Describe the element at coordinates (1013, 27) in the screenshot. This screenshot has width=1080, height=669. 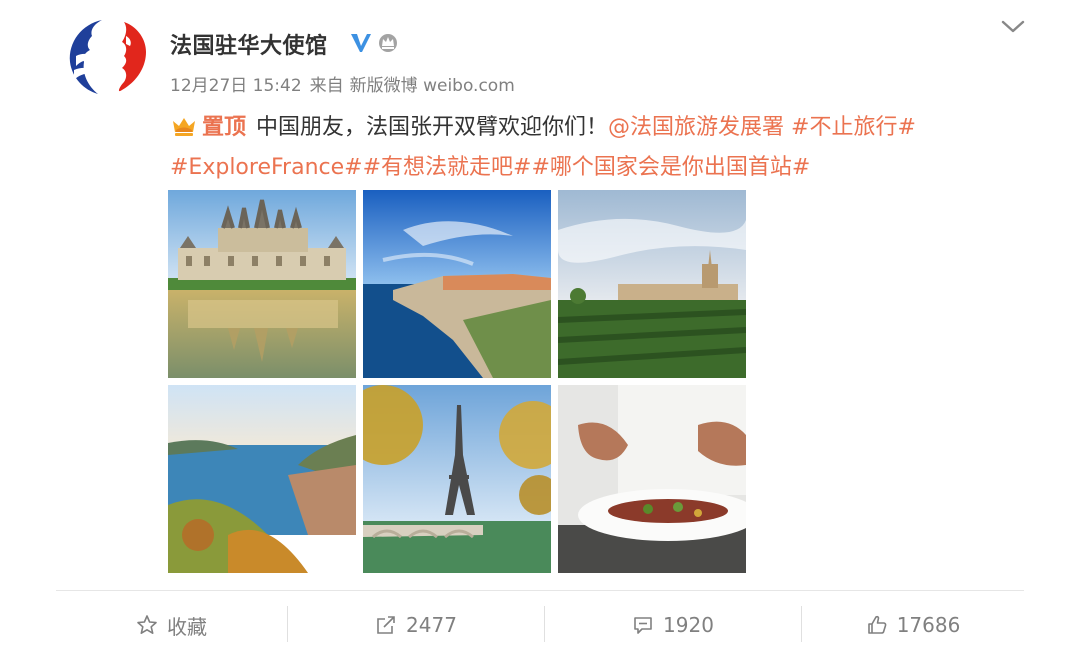
I see `chevron-down-icon` at that location.